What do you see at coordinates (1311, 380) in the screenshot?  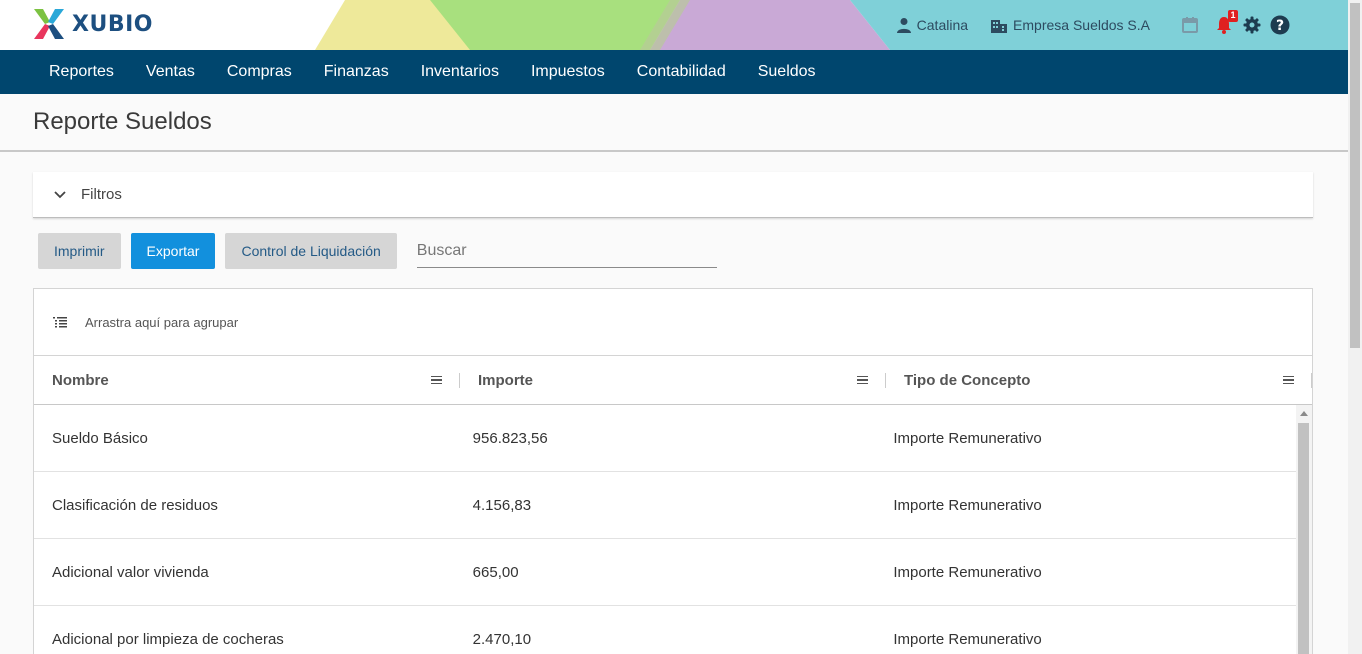 I see `column-separator` at bounding box center [1311, 380].